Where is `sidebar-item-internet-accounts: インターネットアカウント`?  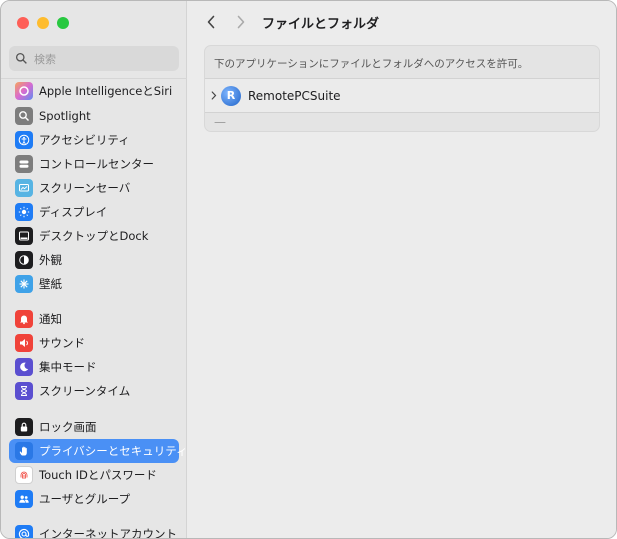 sidebar-item-internet-accounts: インターネットアカウント is located at coordinates (94, 530).